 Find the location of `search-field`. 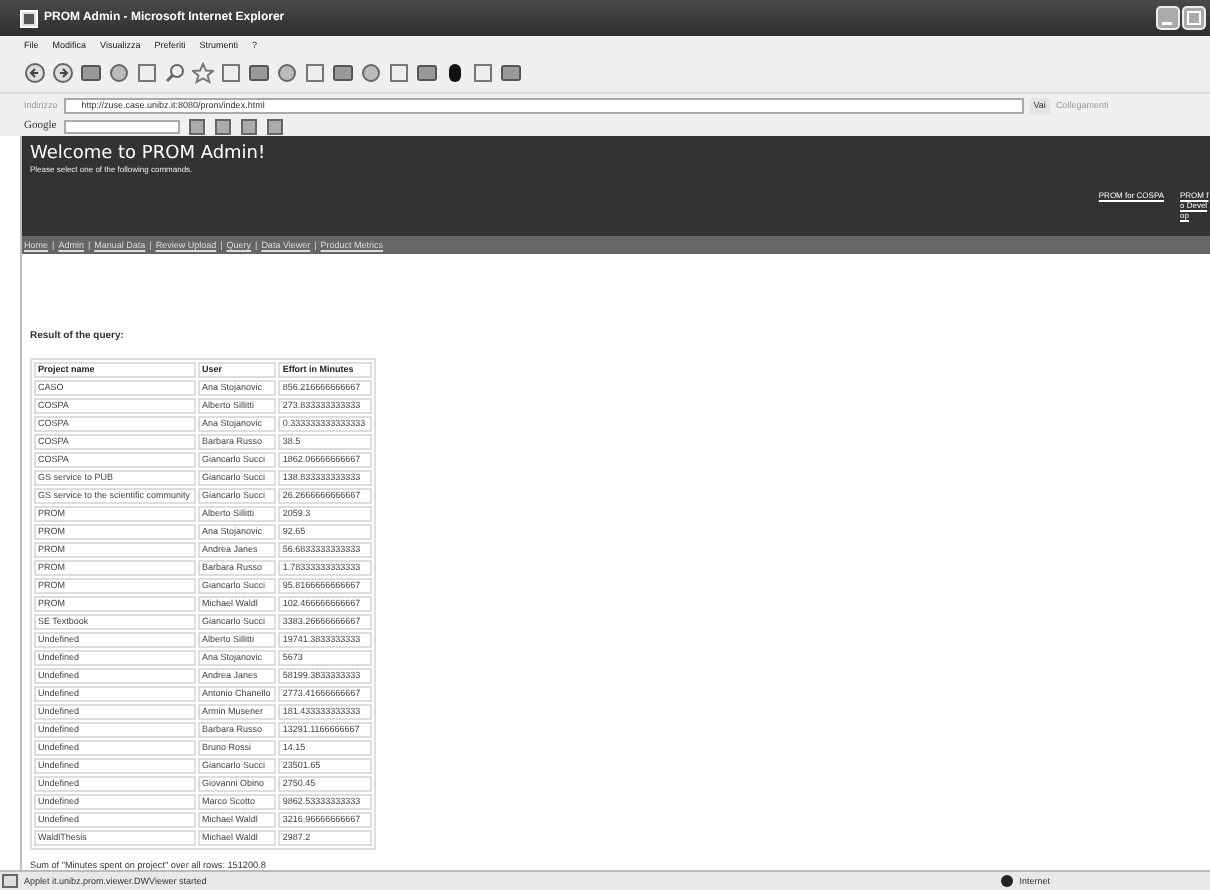

search-field is located at coordinates (122, 126).